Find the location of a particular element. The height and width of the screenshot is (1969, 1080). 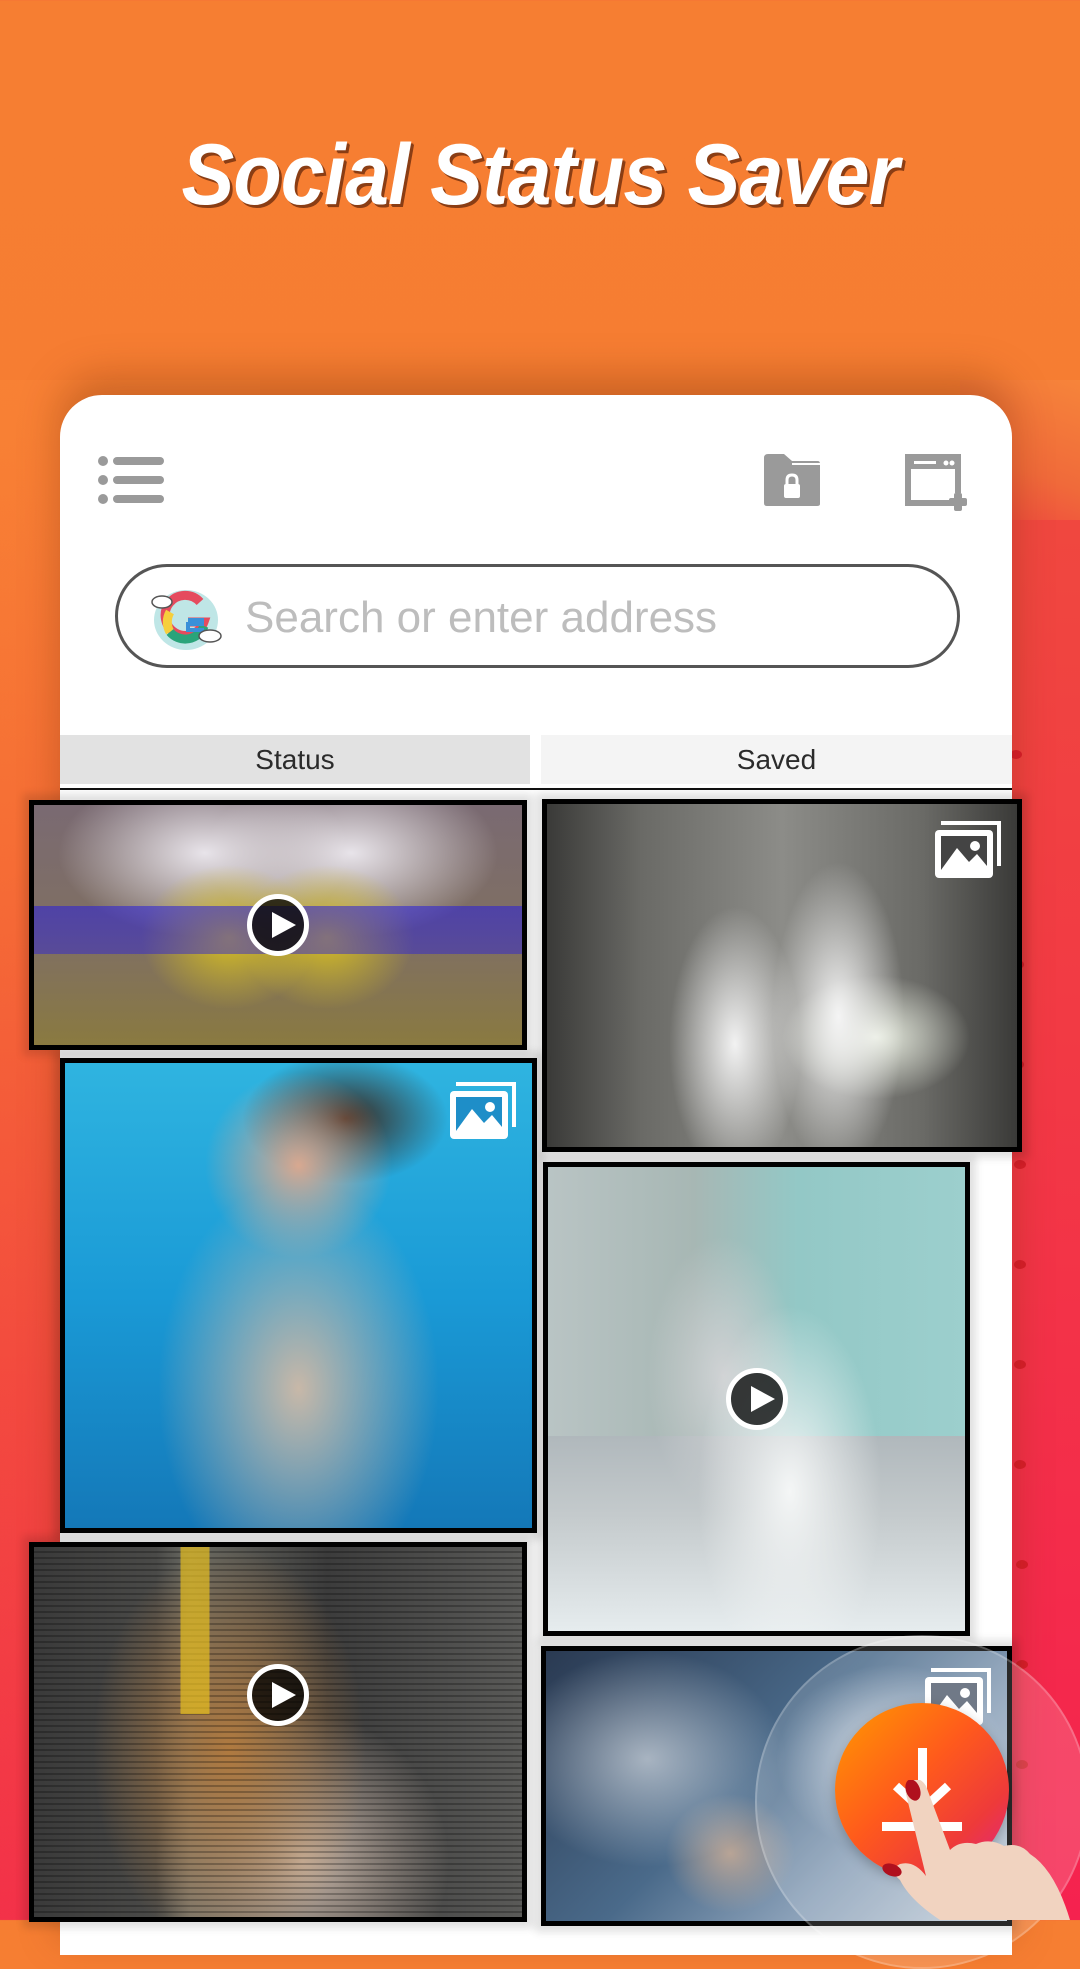

pointing-hand-icon is located at coordinates (976, 1850).